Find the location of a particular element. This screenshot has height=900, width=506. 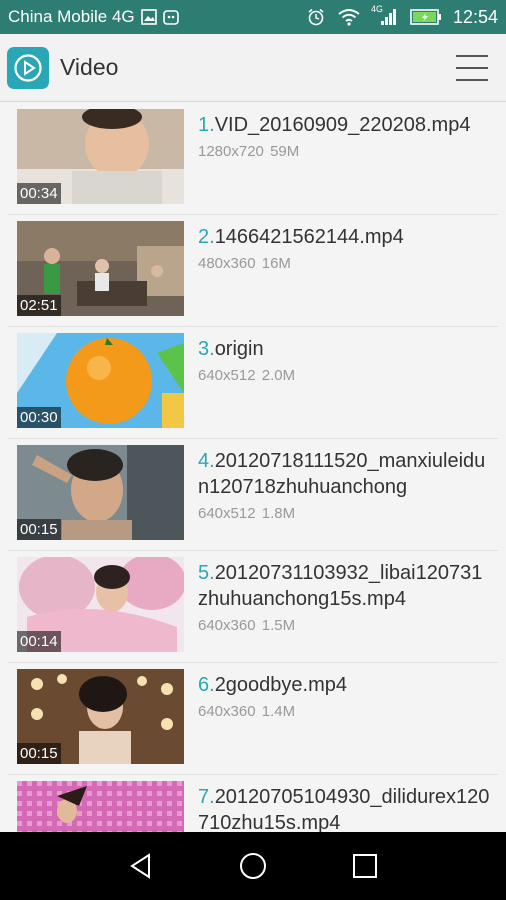

battery-icon is located at coordinates (426, 17).